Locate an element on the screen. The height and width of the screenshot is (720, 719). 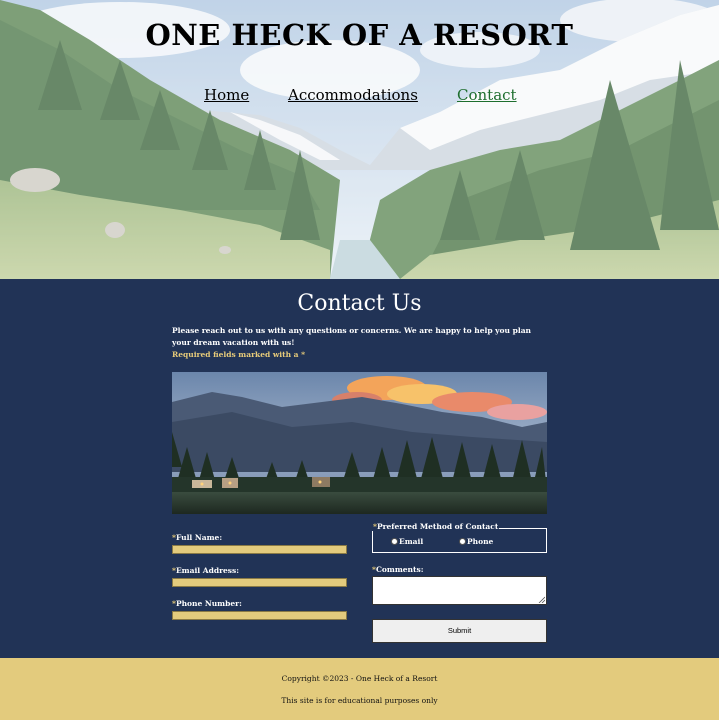
page-heading: Contact Us is located at coordinates (359, 303).